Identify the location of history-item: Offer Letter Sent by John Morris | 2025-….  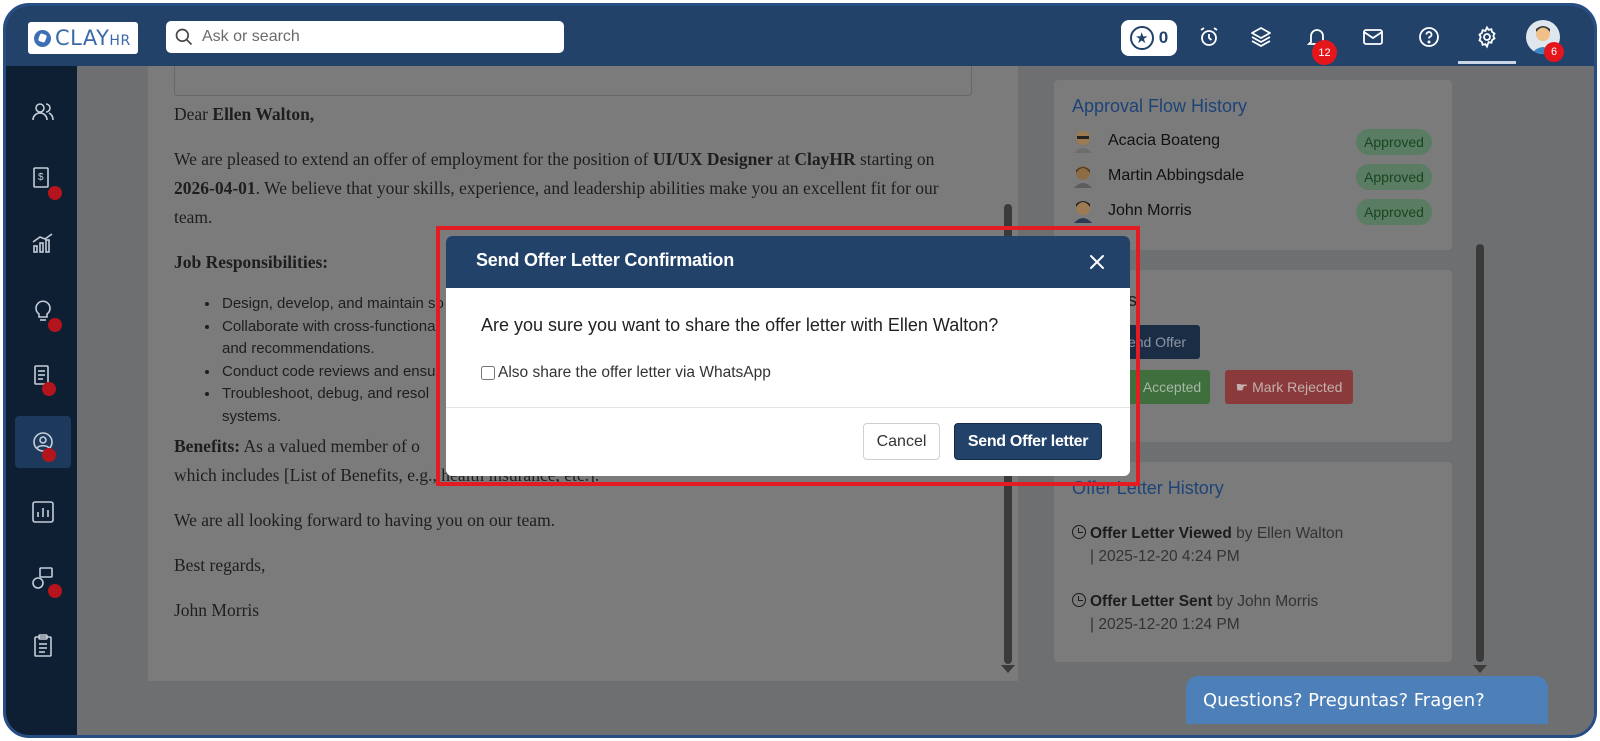
(1195, 613).